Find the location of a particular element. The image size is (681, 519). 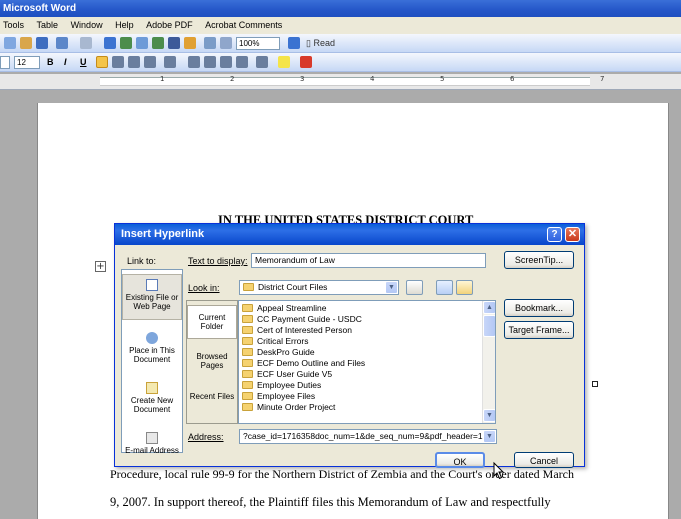

mouse-cursor-icon is located at coordinates (499, 470).